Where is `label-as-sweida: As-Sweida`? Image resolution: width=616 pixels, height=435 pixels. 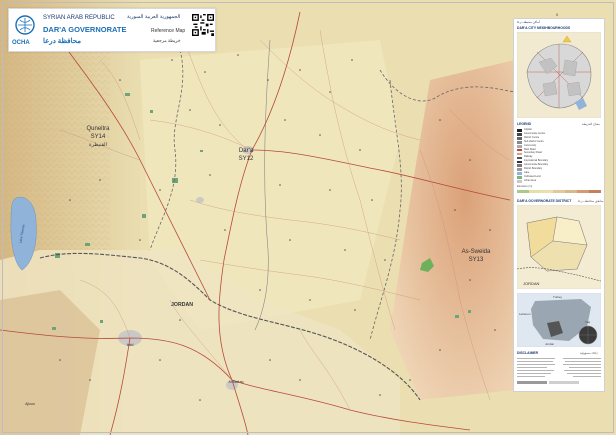
label-as-sweida: As-Sweida is located at coordinates (476, 252).